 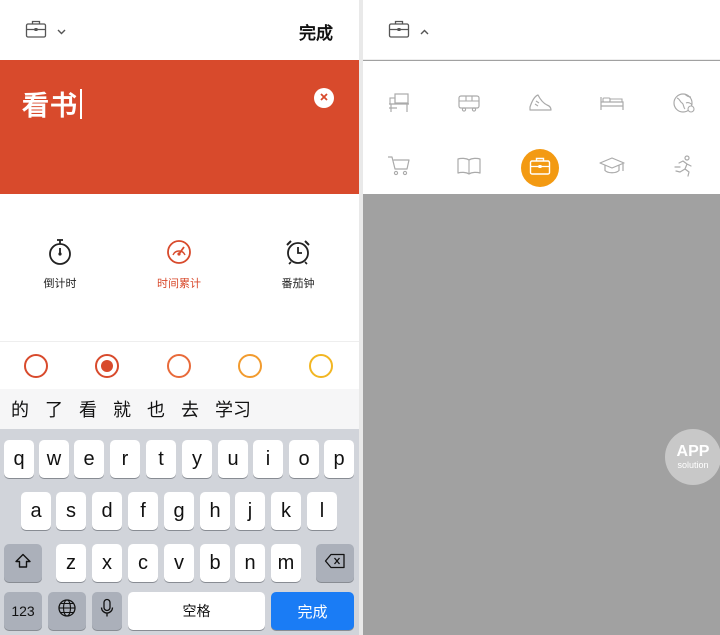 I want to click on candidate-word: 去, so click(x=190, y=409).